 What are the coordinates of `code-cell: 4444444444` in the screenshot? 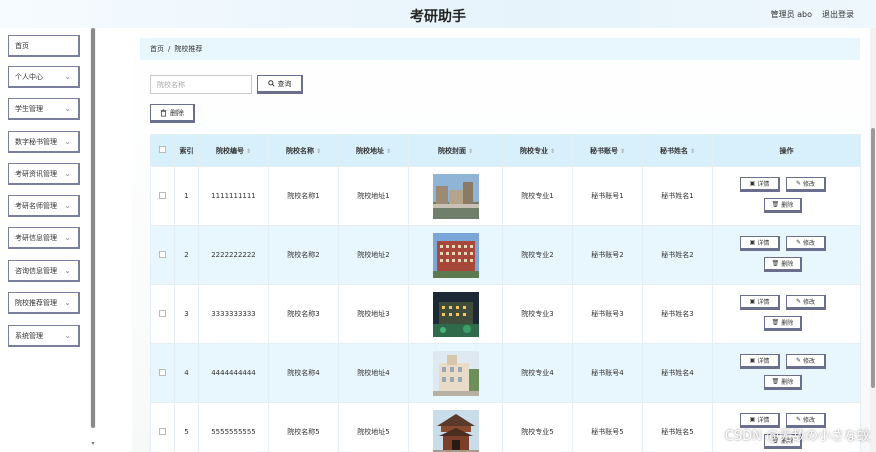 It's located at (233, 373).